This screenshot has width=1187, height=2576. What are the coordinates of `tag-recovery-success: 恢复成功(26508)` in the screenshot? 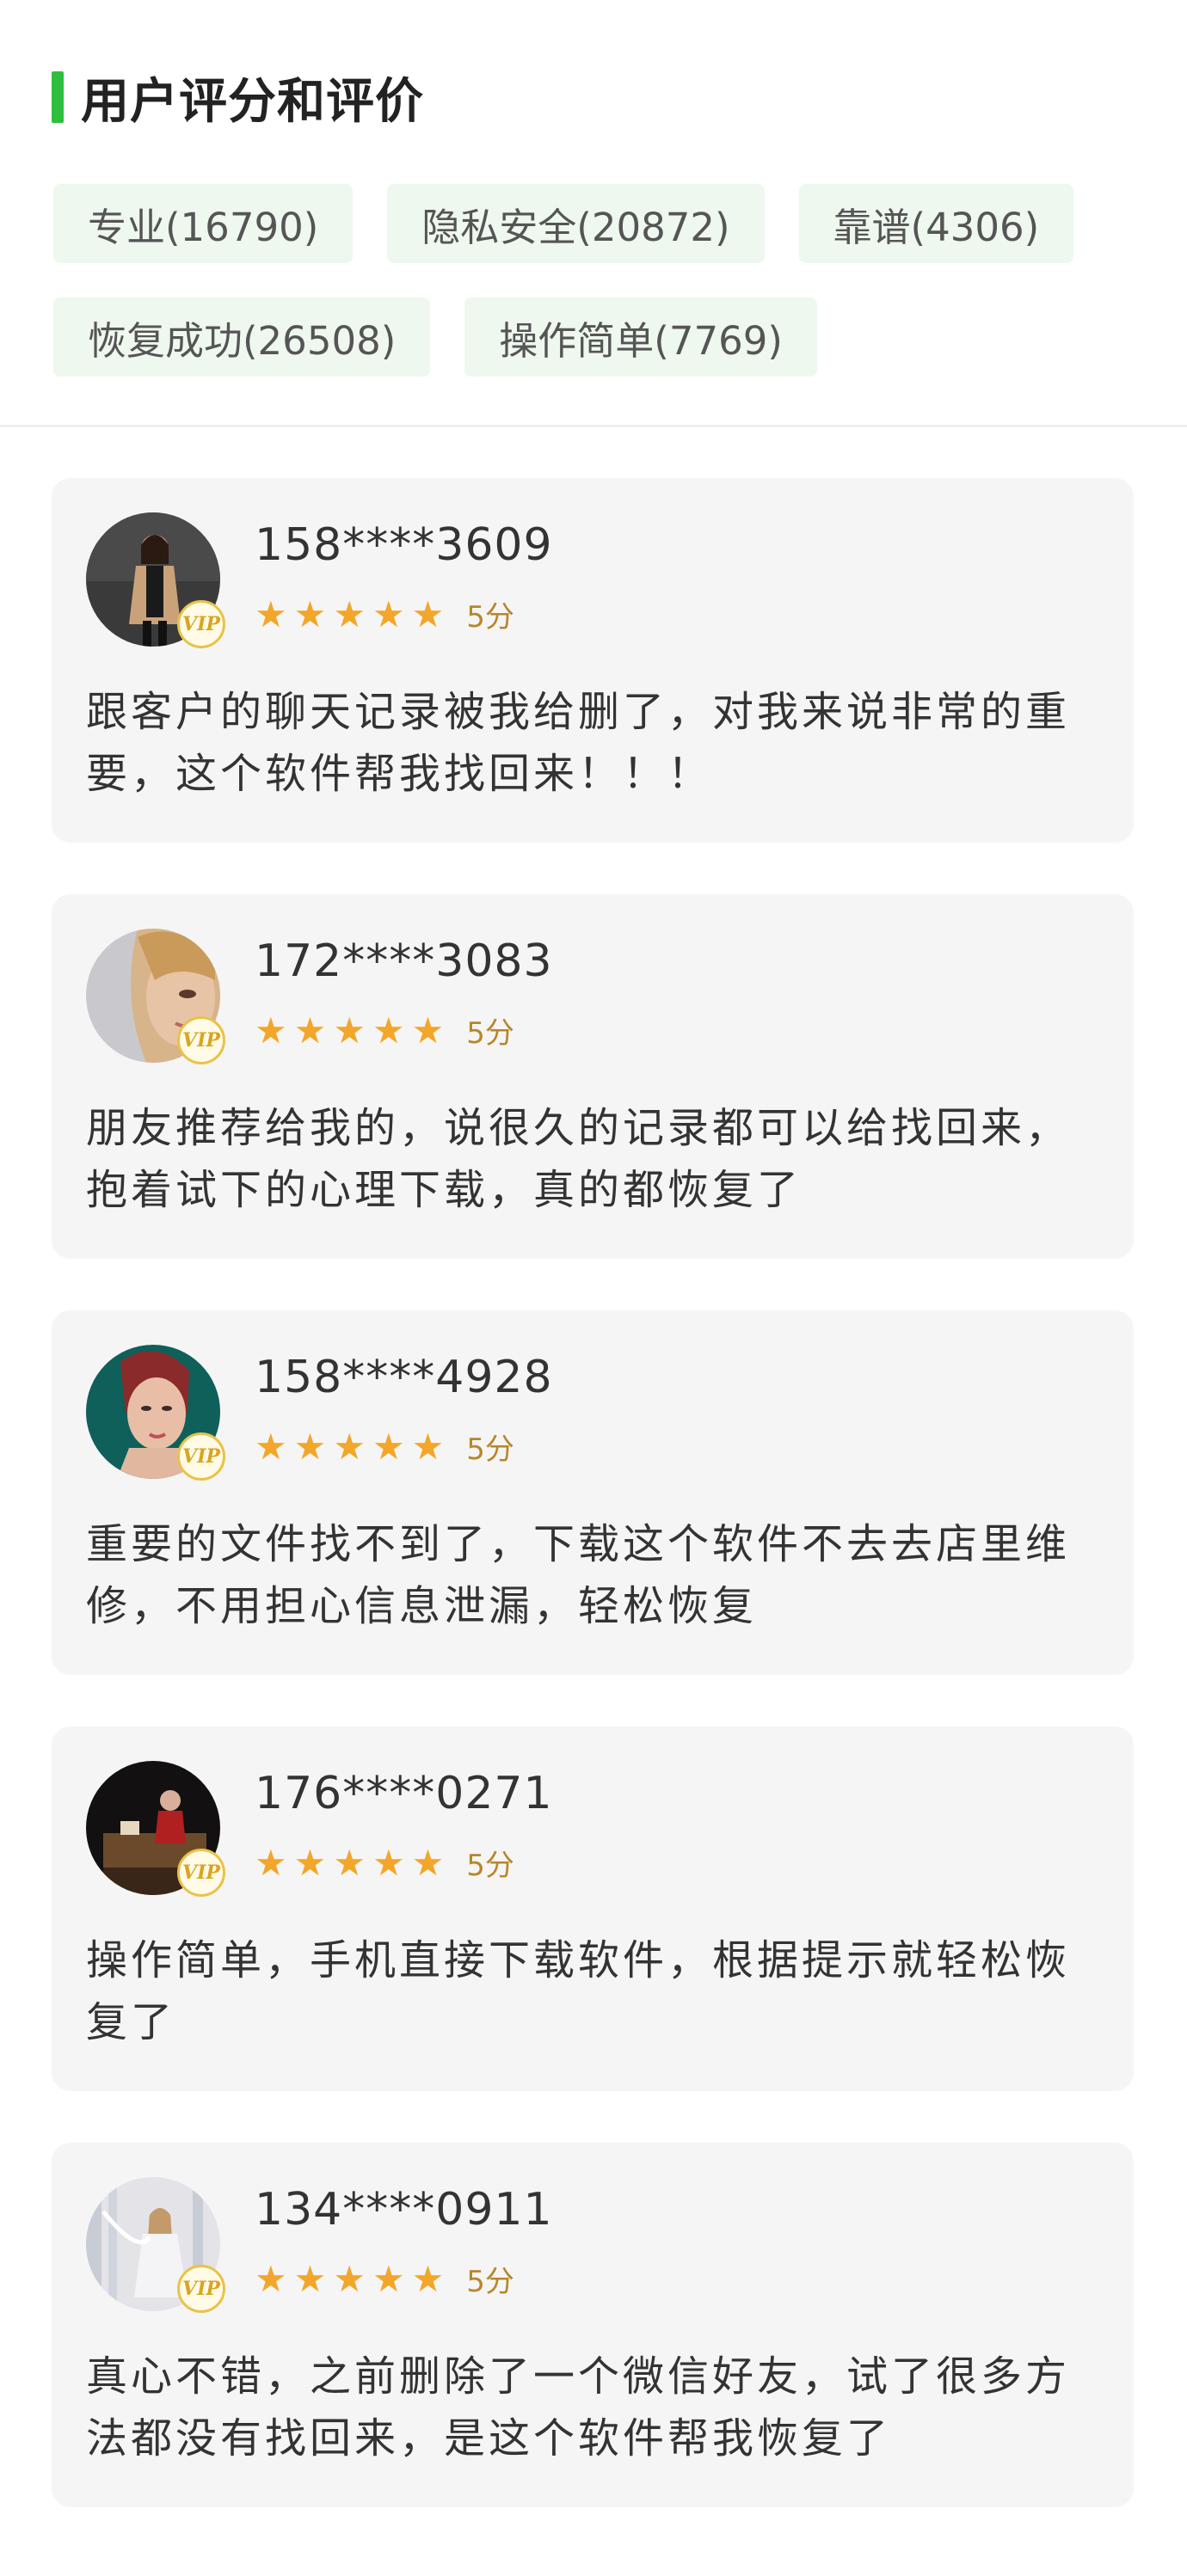 It's located at (242, 337).